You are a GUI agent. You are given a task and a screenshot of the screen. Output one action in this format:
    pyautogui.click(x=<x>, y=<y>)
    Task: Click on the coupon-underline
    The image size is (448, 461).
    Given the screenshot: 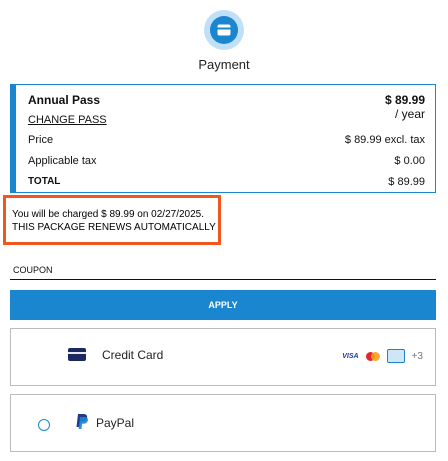 What is the action you would take?
    pyautogui.click(x=223, y=279)
    